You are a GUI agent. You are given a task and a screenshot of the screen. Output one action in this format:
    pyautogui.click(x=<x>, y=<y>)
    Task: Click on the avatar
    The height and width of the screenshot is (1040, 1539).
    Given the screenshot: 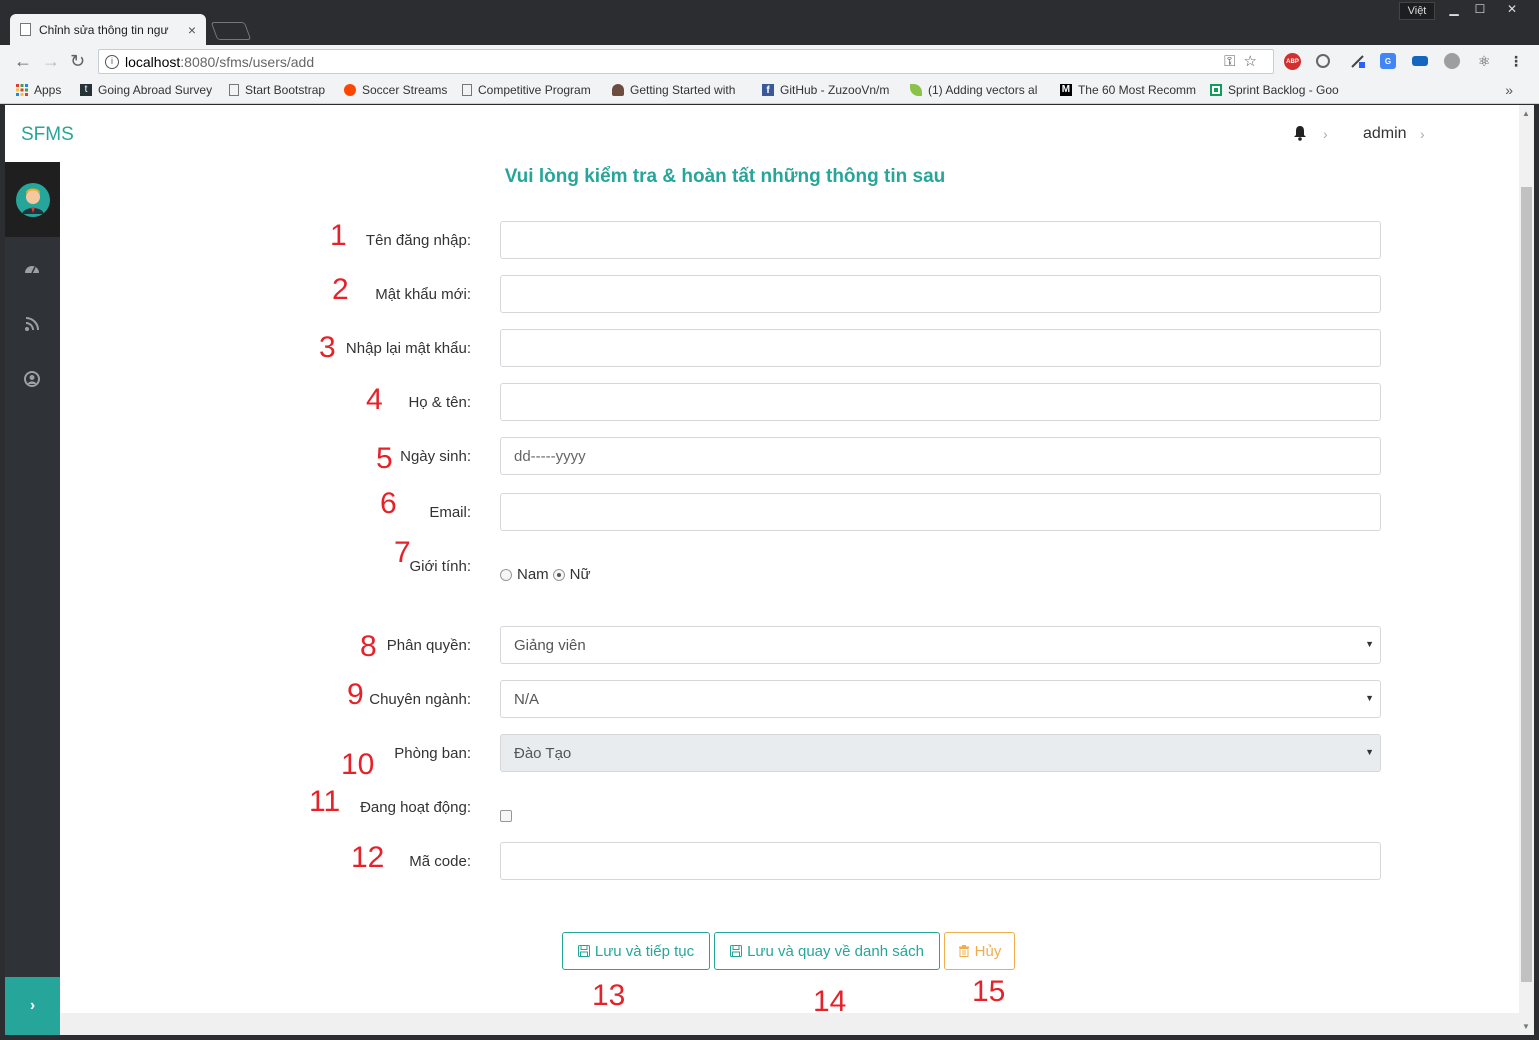 What is the action you would take?
    pyautogui.click(x=32, y=199)
    